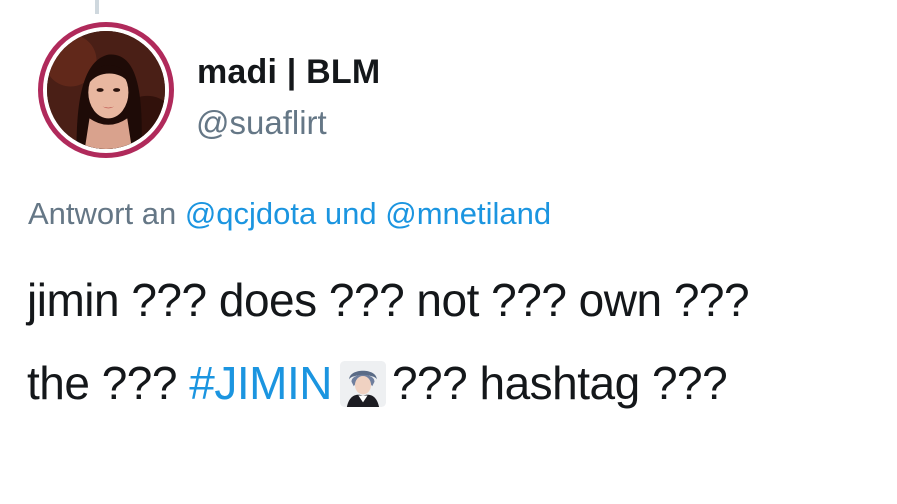 The width and height of the screenshot is (897, 504). I want to click on tweet-text-line-2: the ??? #JIMIN ??? hashtag ???, so click(377, 383).